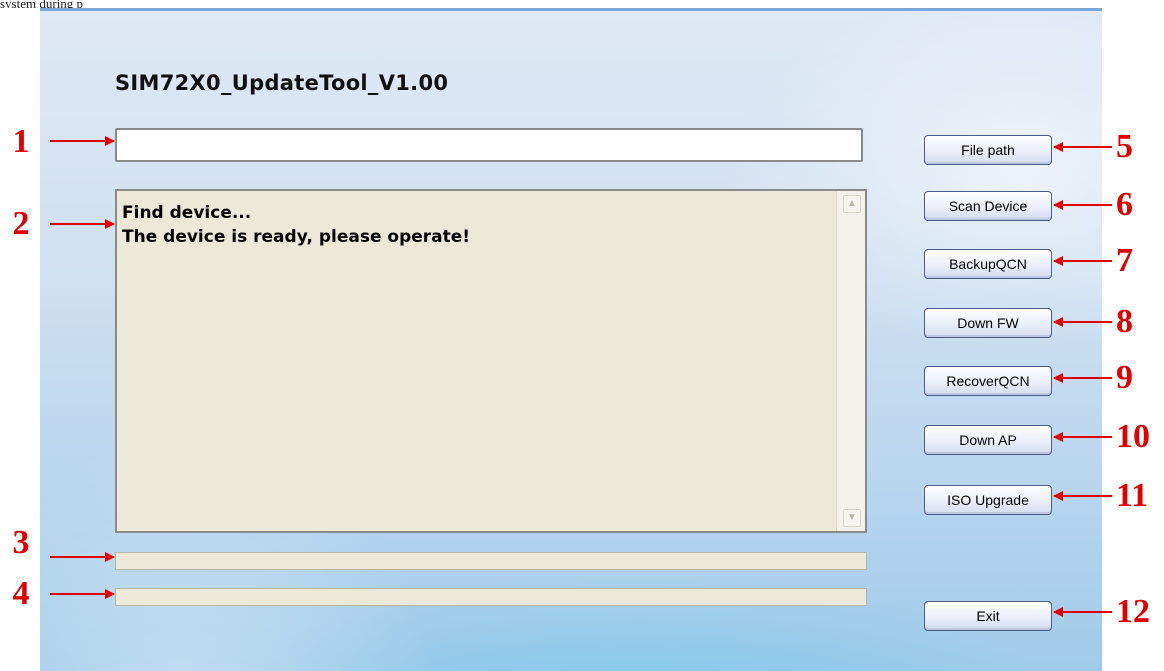 Image resolution: width=1164 pixels, height=671 pixels. What do you see at coordinates (988, 616) in the screenshot?
I see `exit-button: Exit` at bounding box center [988, 616].